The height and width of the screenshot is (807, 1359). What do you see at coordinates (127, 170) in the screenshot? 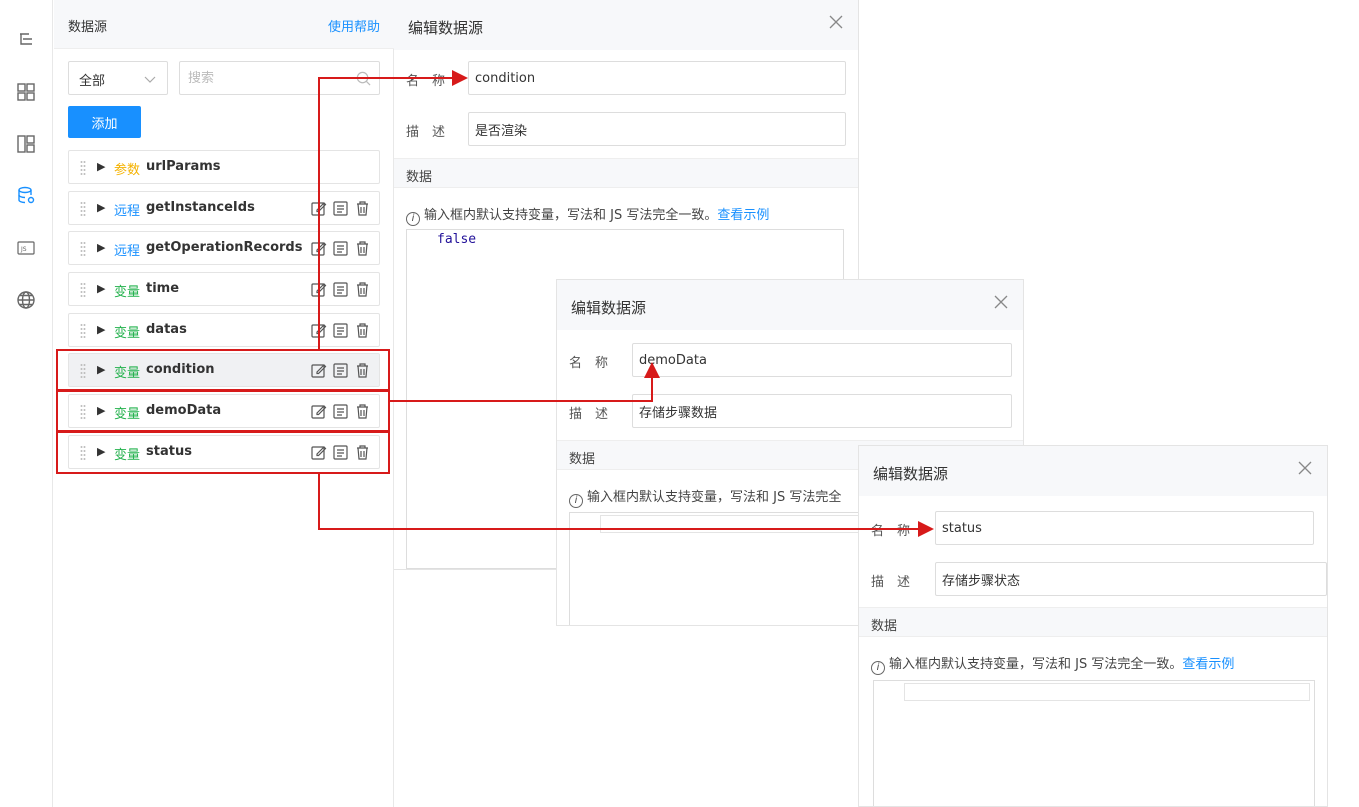
I see `datasource-type-tag: 参数` at bounding box center [127, 170].